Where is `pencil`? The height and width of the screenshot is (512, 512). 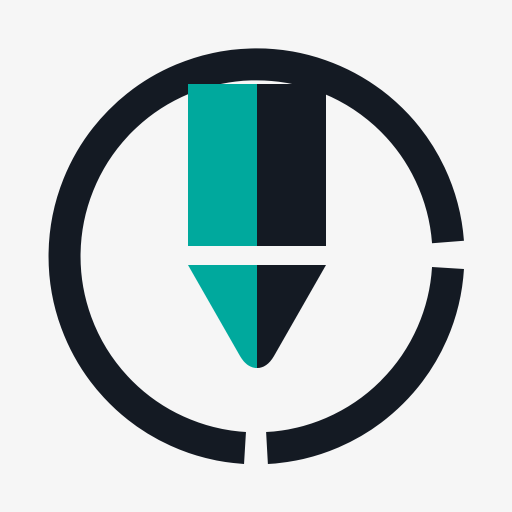
pencil is located at coordinates (257, 226).